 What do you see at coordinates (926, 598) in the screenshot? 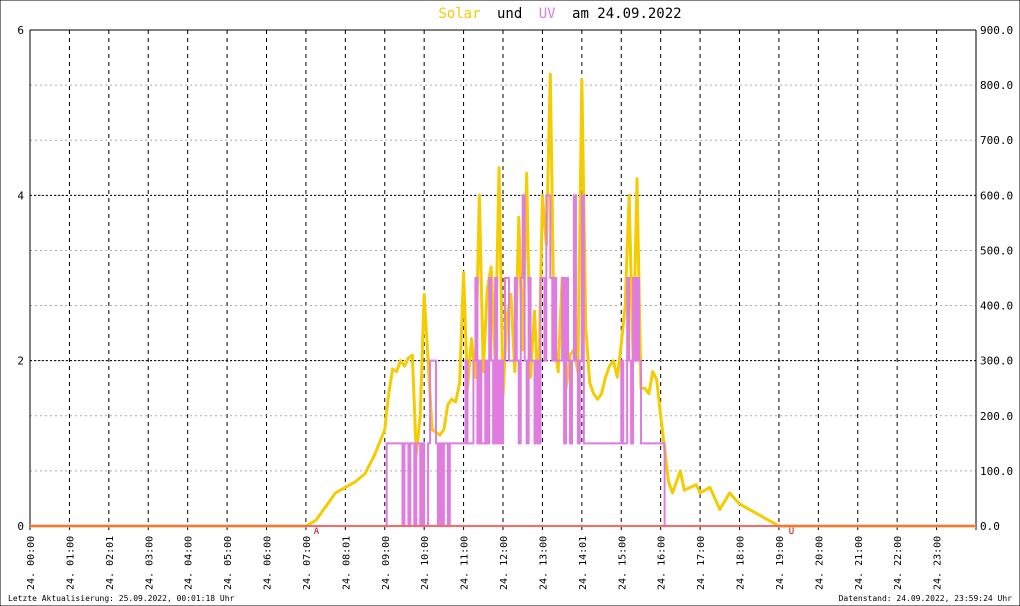
I see `footer-data-state: Datenstand: 24.09.2022, 23:59:24 Uhr` at bounding box center [926, 598].